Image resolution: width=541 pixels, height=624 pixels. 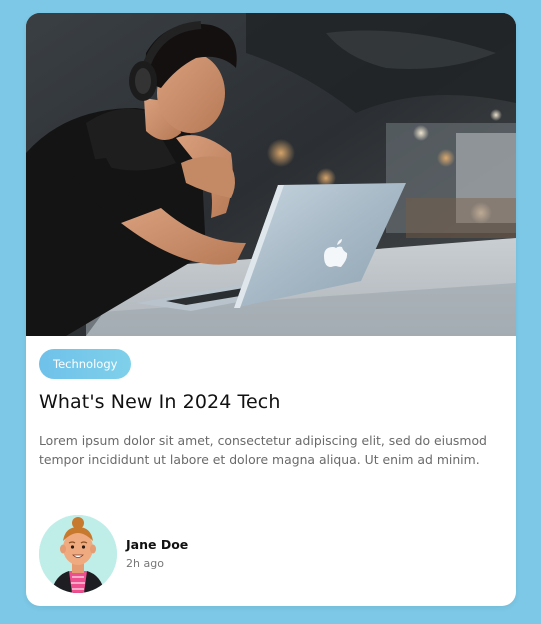 I want to click on post-time: 2h ago, so click(x=145, y=563).